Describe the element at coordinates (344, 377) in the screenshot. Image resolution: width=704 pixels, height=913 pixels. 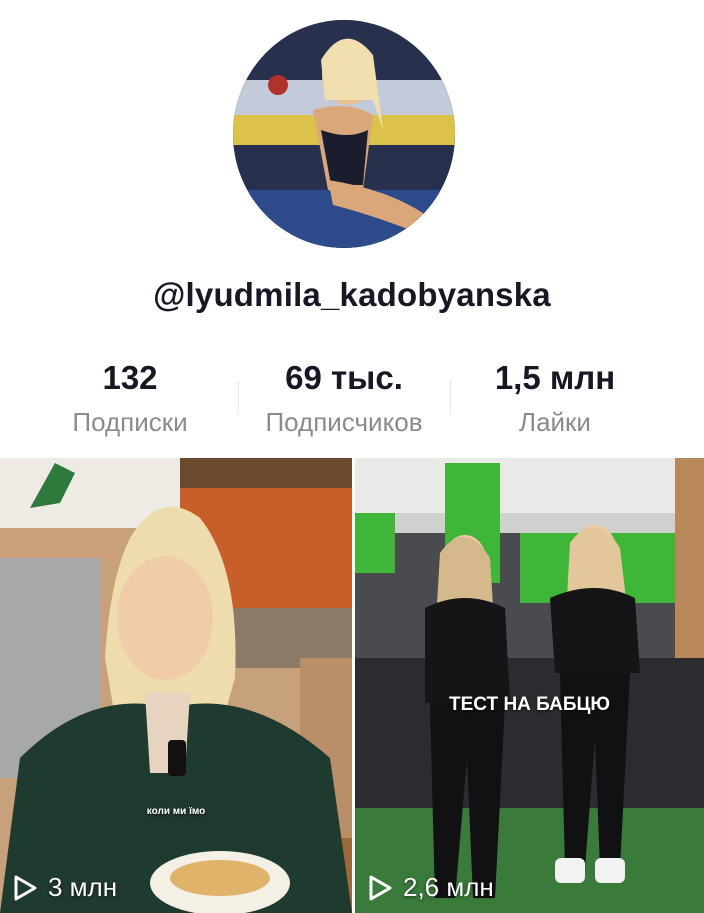
I see `stat-followers-value: 69 тыс.` at that location.